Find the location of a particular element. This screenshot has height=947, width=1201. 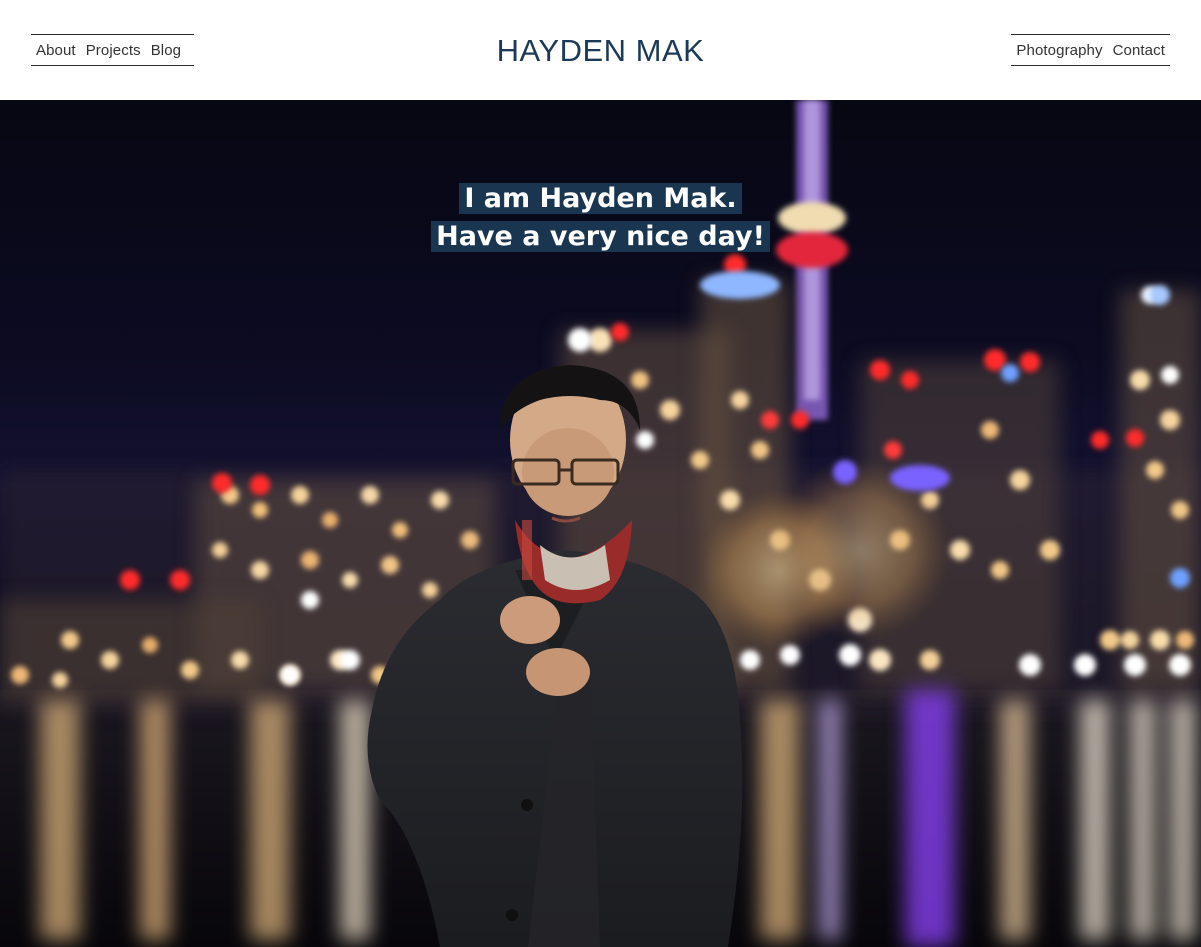

hero-tagline: I am Hayden Mak. Have a very nice day! is located at coordinates (600, 218).